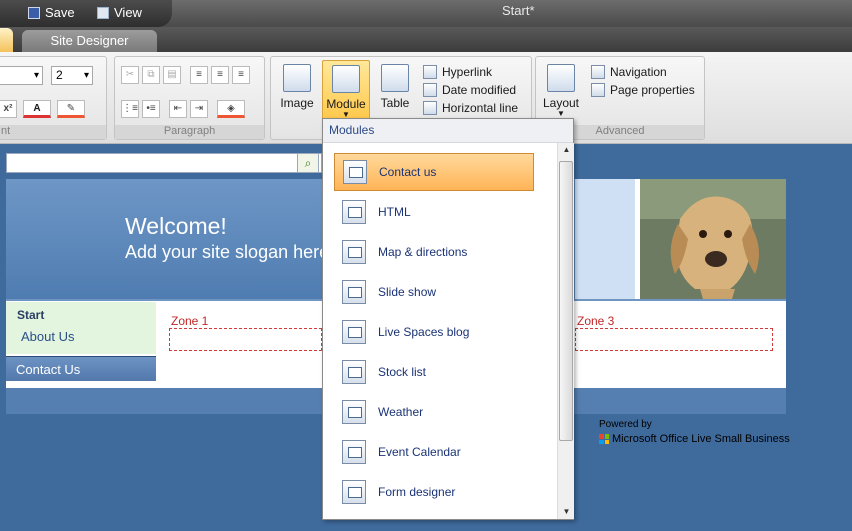 Image resolution: width=852 pixels, height=531 pixels. I want to click on view-button: View, so click(119, 12).